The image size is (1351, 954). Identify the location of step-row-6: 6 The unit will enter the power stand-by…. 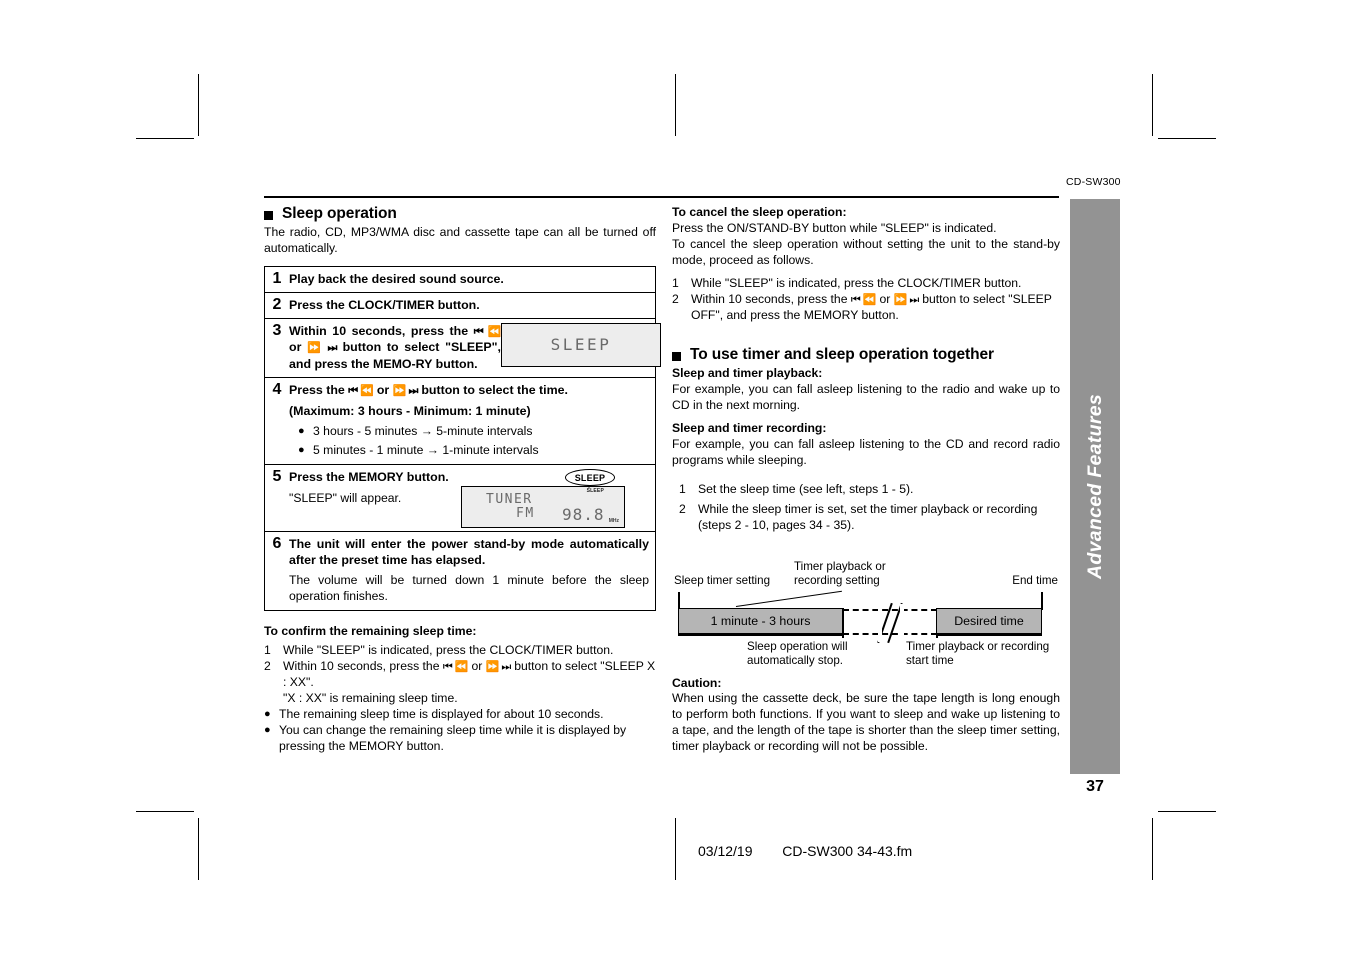
(460, 571).